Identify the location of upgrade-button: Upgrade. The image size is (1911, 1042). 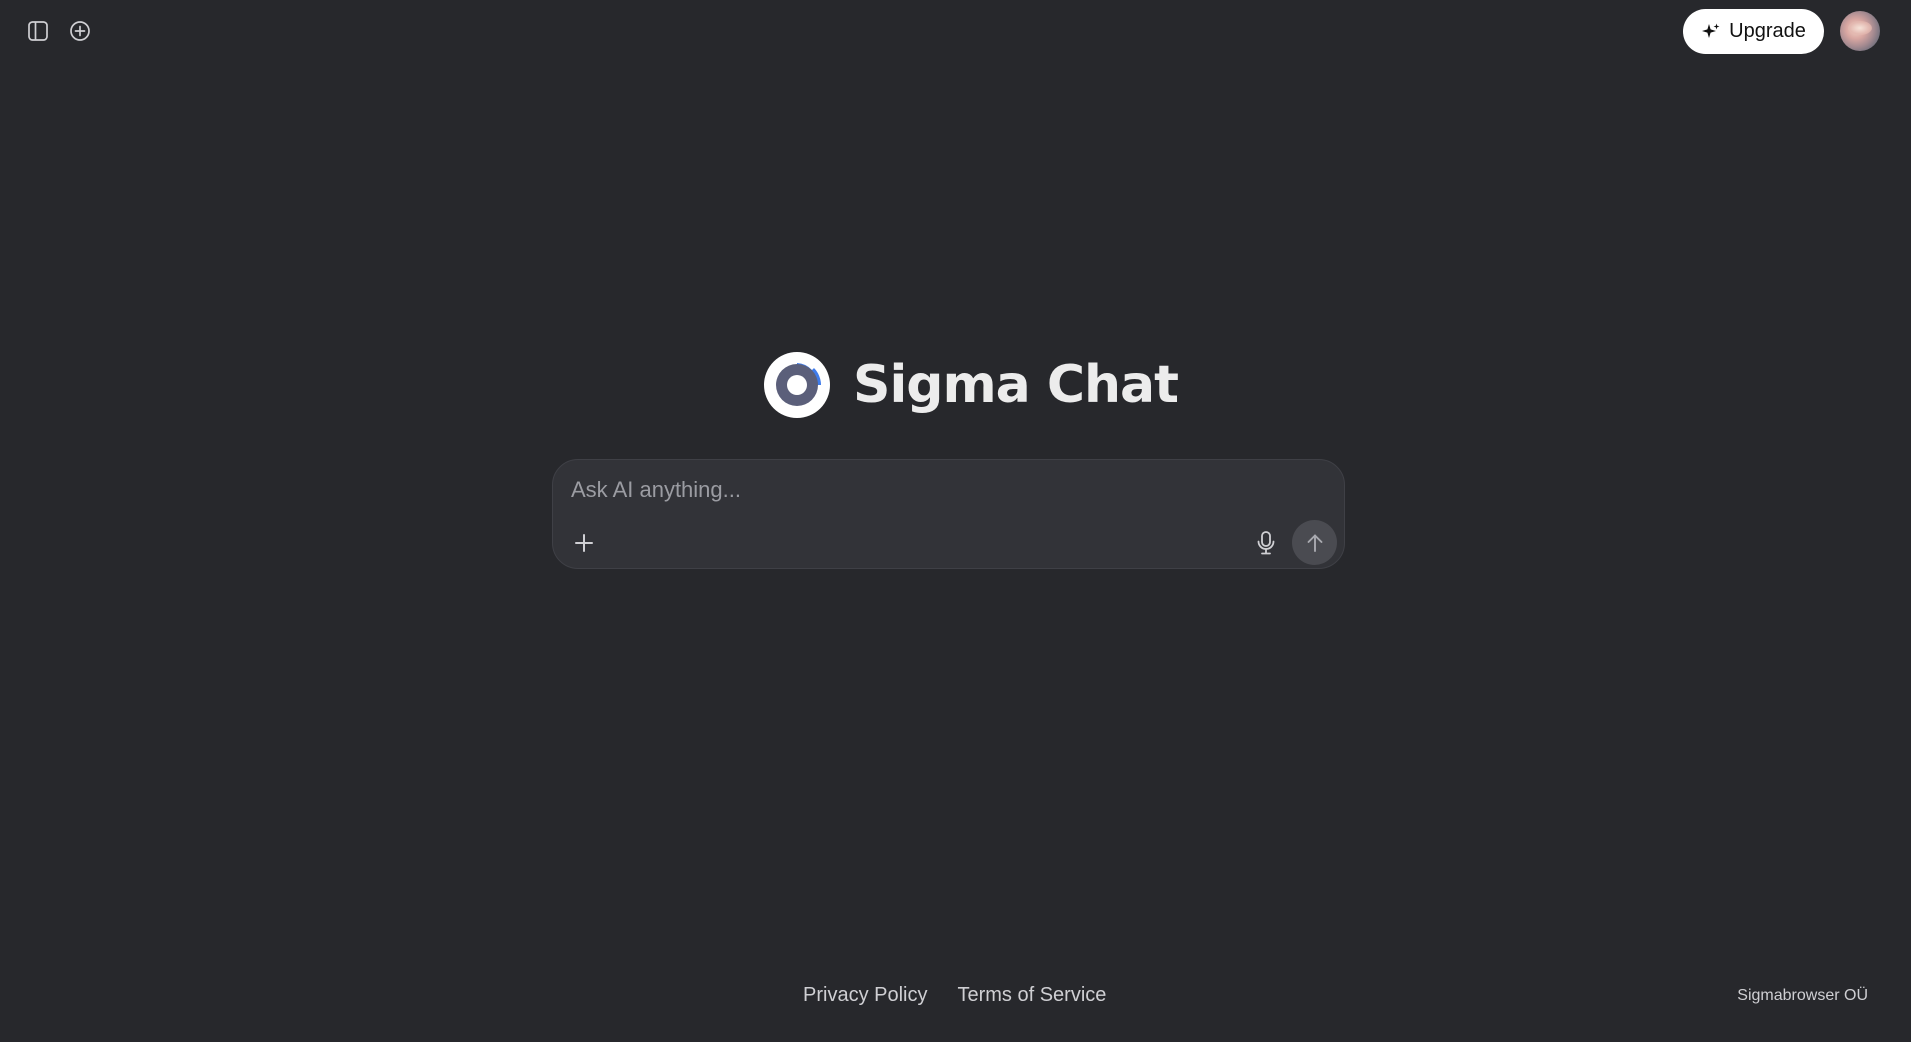
(1753, 31).